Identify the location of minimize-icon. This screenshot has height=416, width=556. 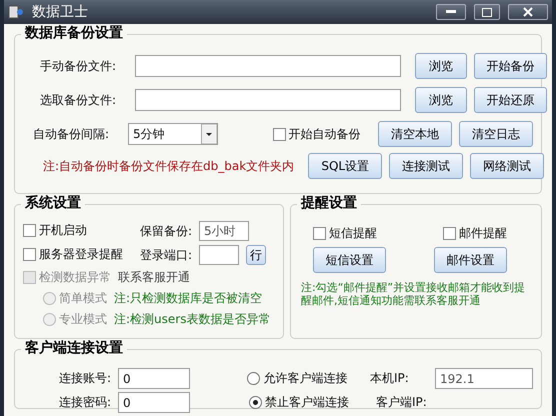
(451, 12).